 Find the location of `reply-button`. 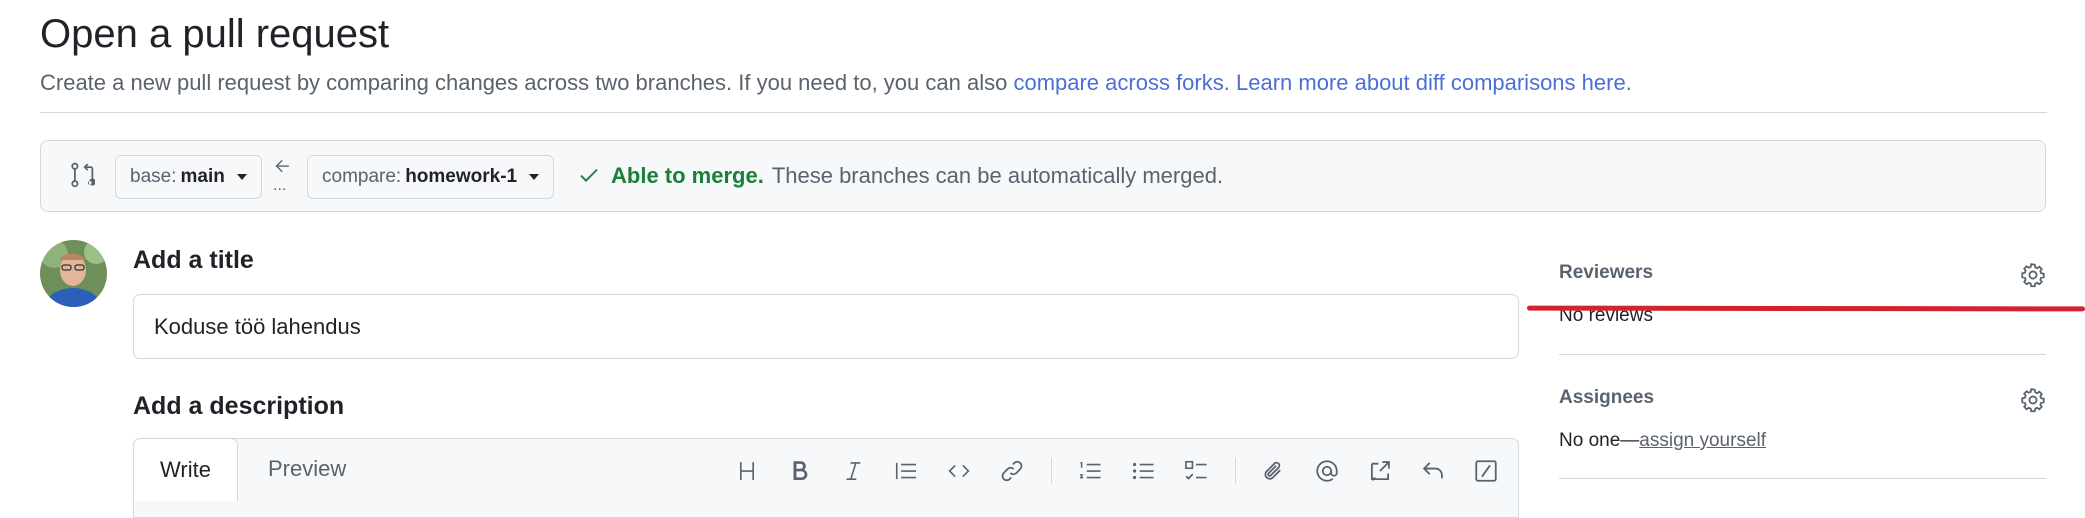

reply-button is located at coordinates (1433, 471).